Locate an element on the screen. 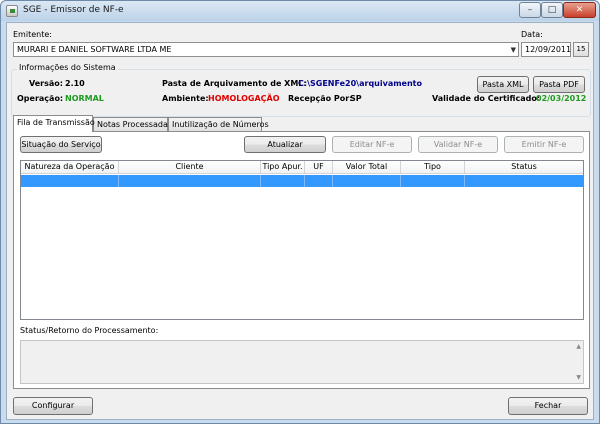  recepcao-value: SP is located at coordinates (356, 98).